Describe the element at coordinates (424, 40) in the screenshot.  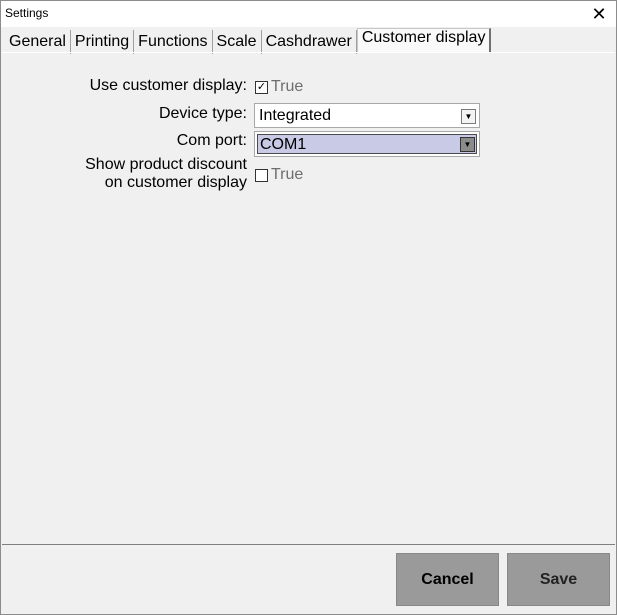
I see `tab-customer-display: Customer display` at that location.